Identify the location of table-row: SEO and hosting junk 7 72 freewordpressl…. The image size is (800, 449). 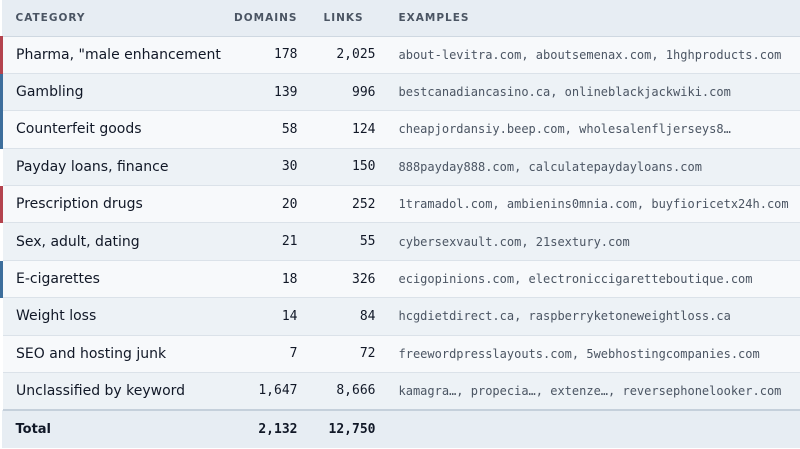
(400, 354).